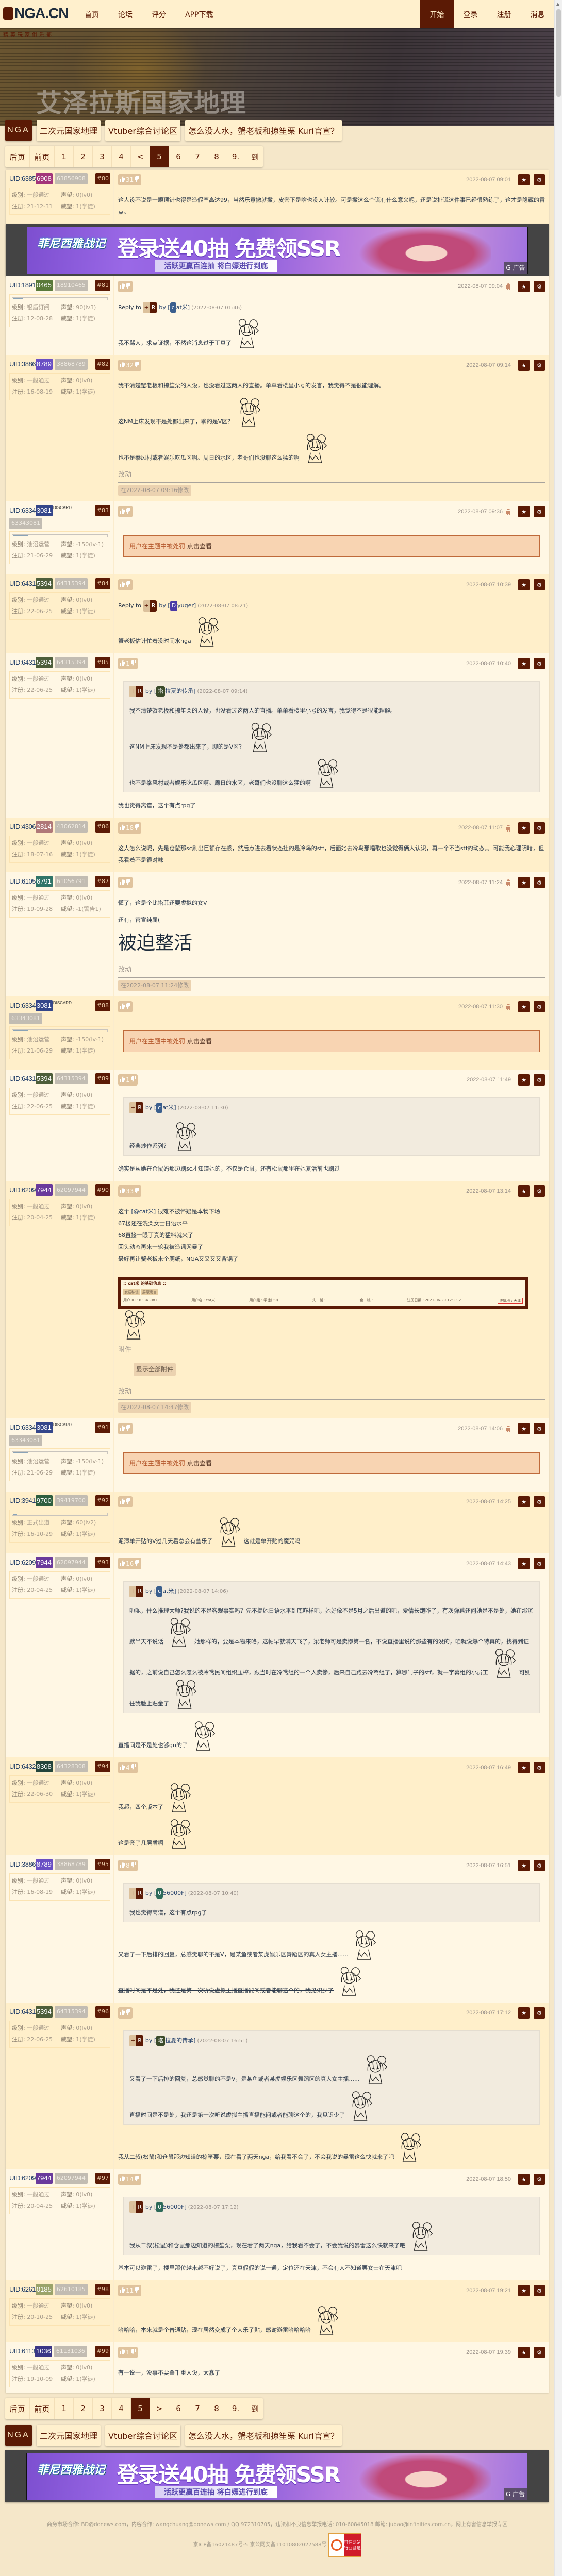 The height and width of the screenshot is (2576, 562). I want to click on ad-banner-bottom: 菲尼西雅战记 登录送40抽 免费领SSR 活跃更赢百连抽 将白嫖进行到底 G 广告, so click(277, 2476).